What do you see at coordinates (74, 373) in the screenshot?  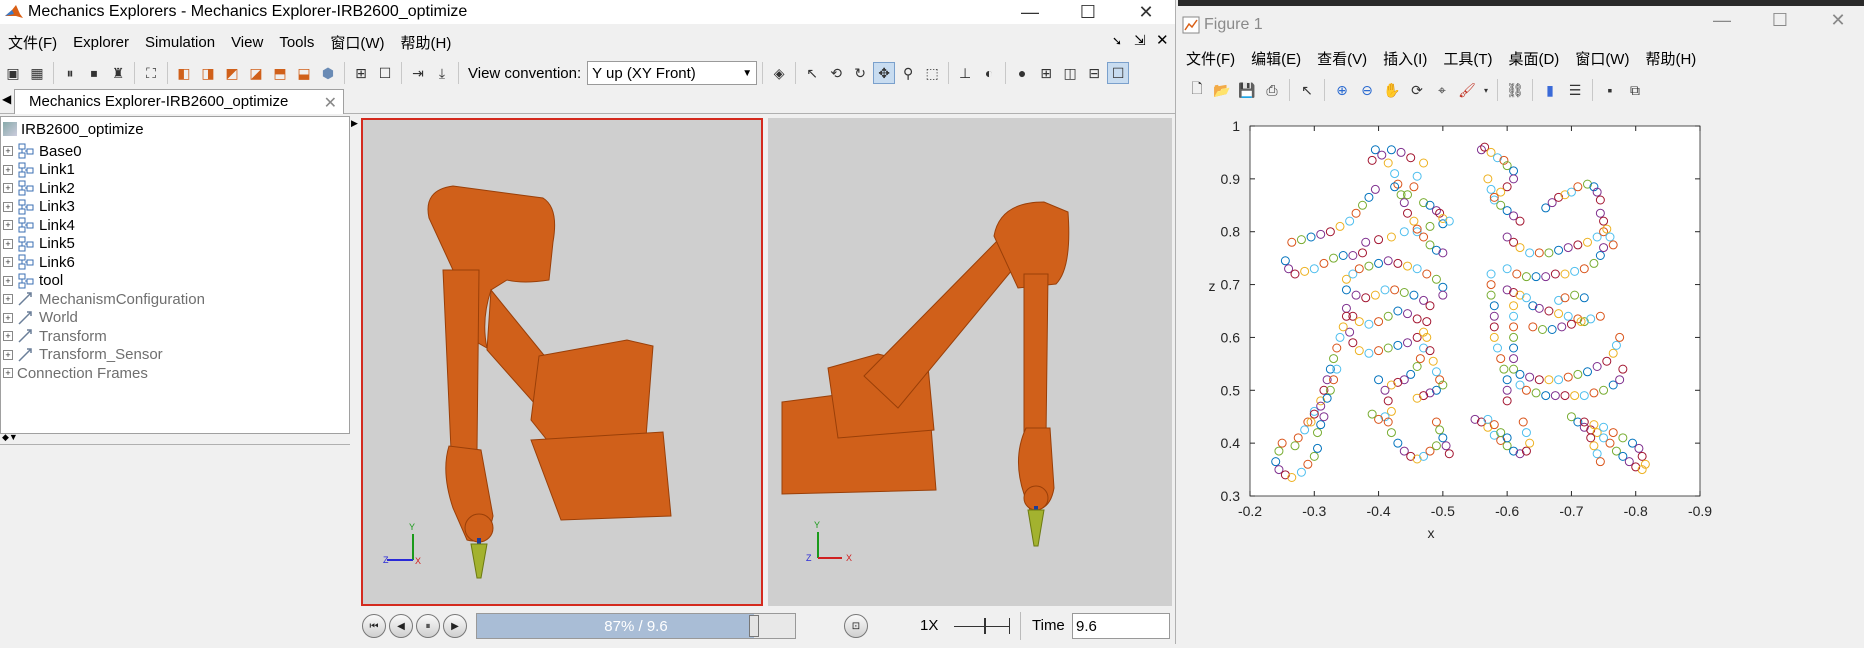 I see `tree-item: + Connection Frames` at bounding box center [74, 373].